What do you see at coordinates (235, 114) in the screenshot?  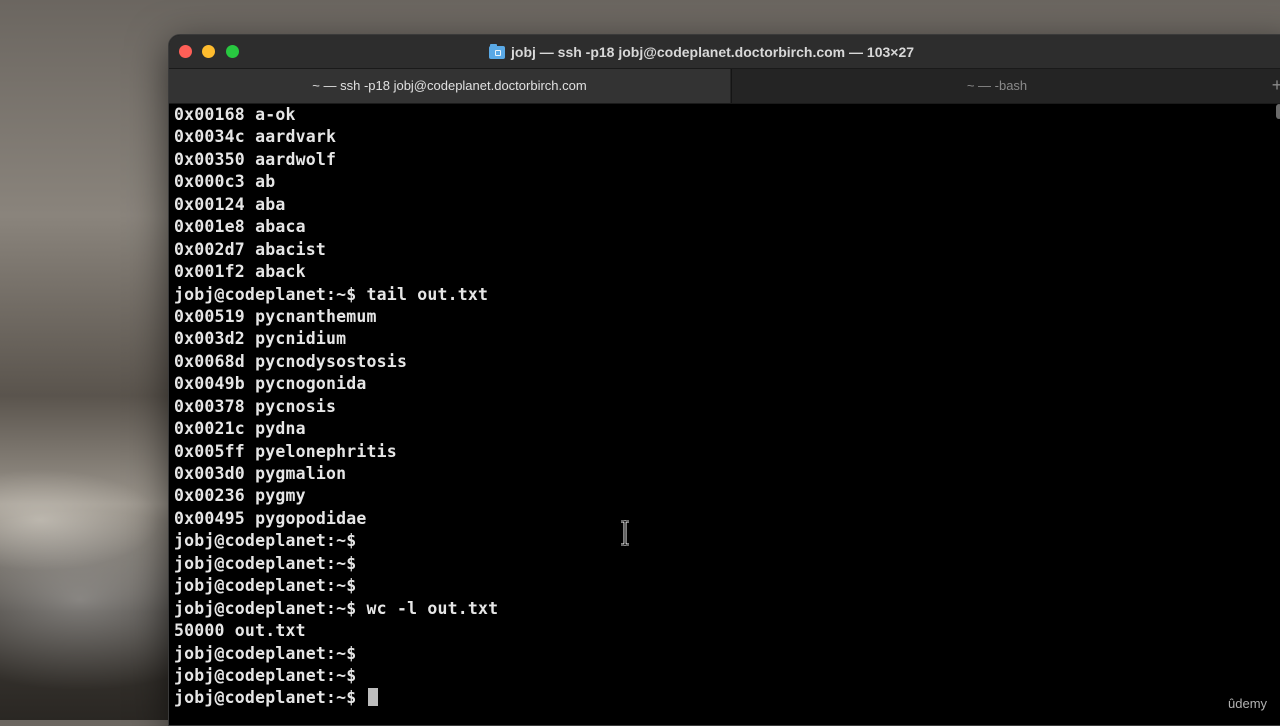 I see `terminal-line: 0x00168 a-ok` at bounding box center [235, 114].